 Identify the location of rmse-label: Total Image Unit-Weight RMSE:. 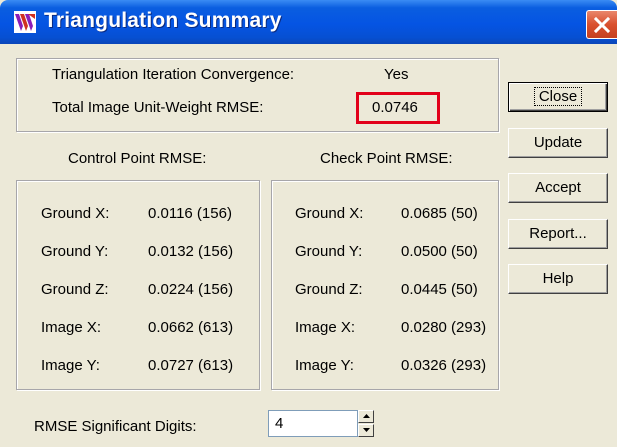
(158, 107).